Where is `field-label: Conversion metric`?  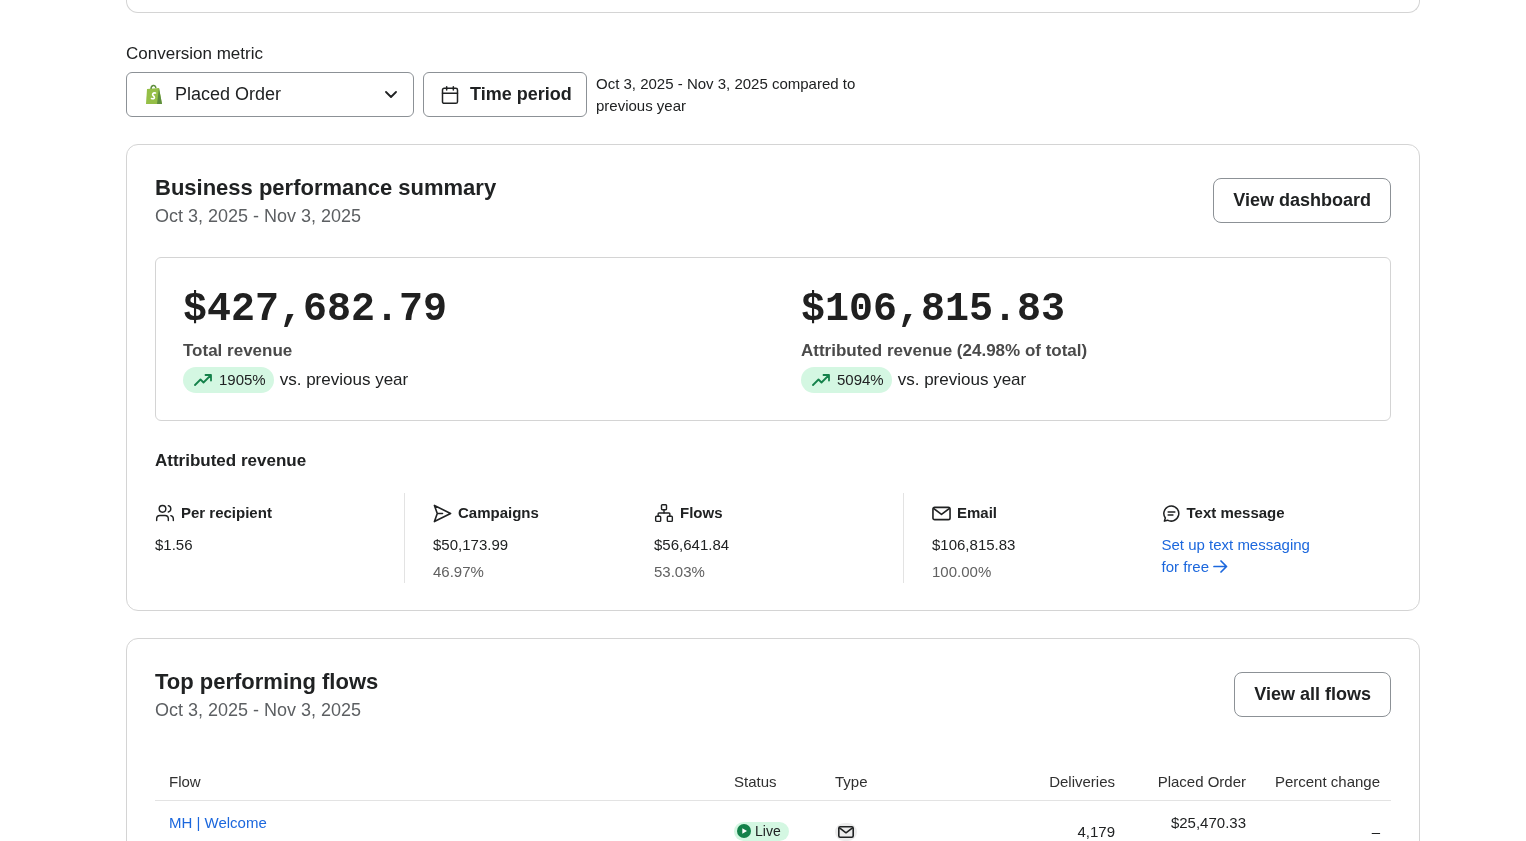 field-label: Conversion metric is located at coordinates (195, 54).